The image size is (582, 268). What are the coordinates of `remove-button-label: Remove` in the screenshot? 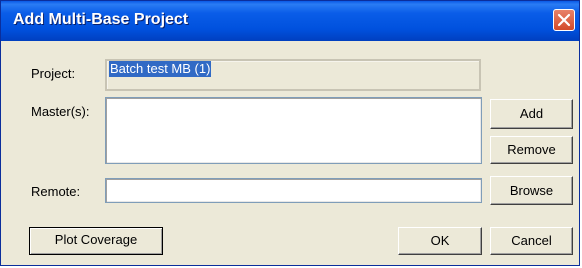 It's located at (531, 149).